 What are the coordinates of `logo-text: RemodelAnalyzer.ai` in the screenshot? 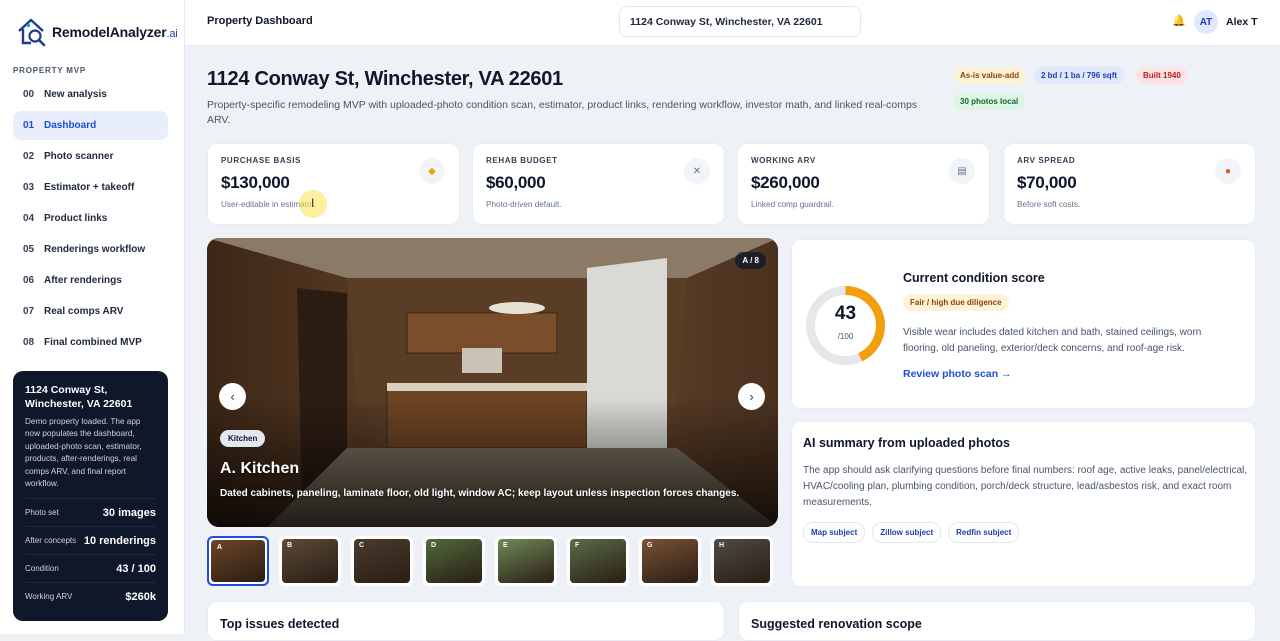 It's located at (115, 32).